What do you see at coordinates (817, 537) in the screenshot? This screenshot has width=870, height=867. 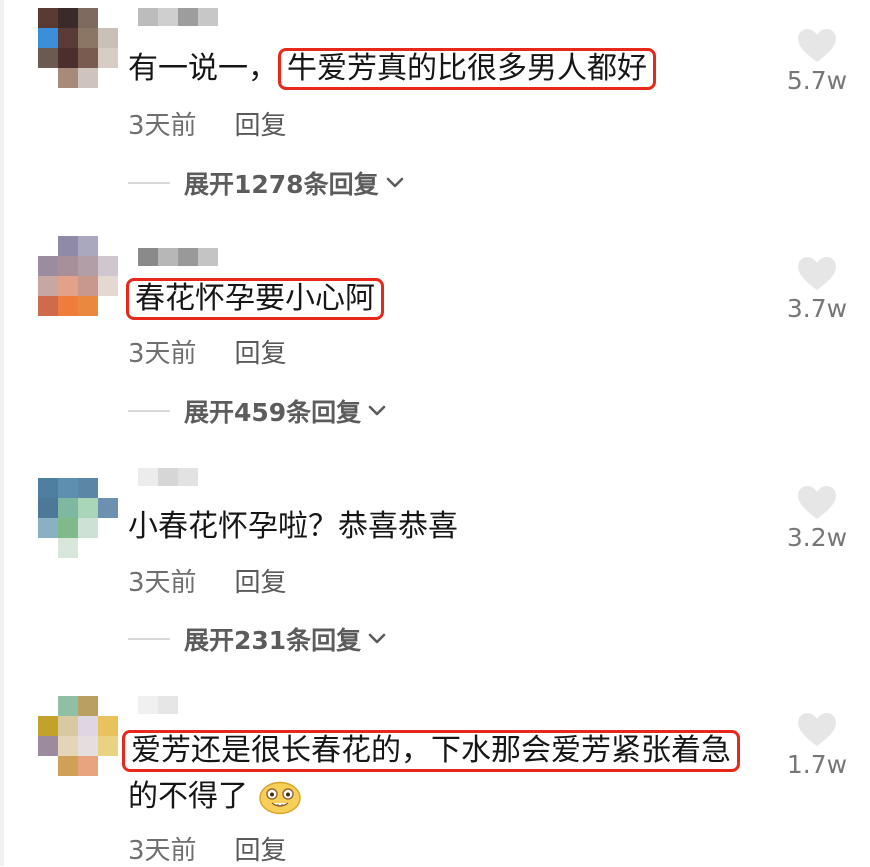 I see `like-count: 3.2w` at bounding box center [817, 537].